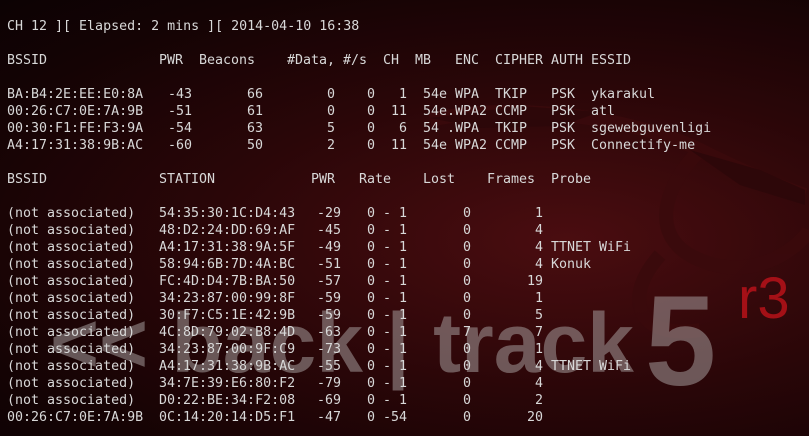 Image resolution: width=809 pixels, height=436 pixels. I want to click on ap-col-pwr: PWR, so click(171, 60).